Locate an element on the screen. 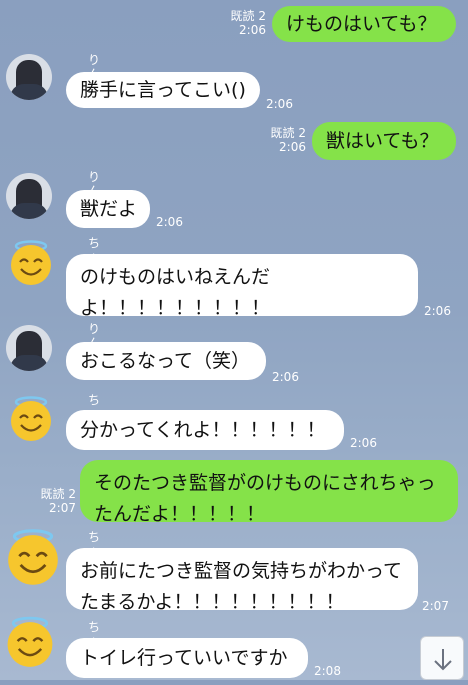  message-bubble: けものはいても？ is located at coordinates (364, 24).